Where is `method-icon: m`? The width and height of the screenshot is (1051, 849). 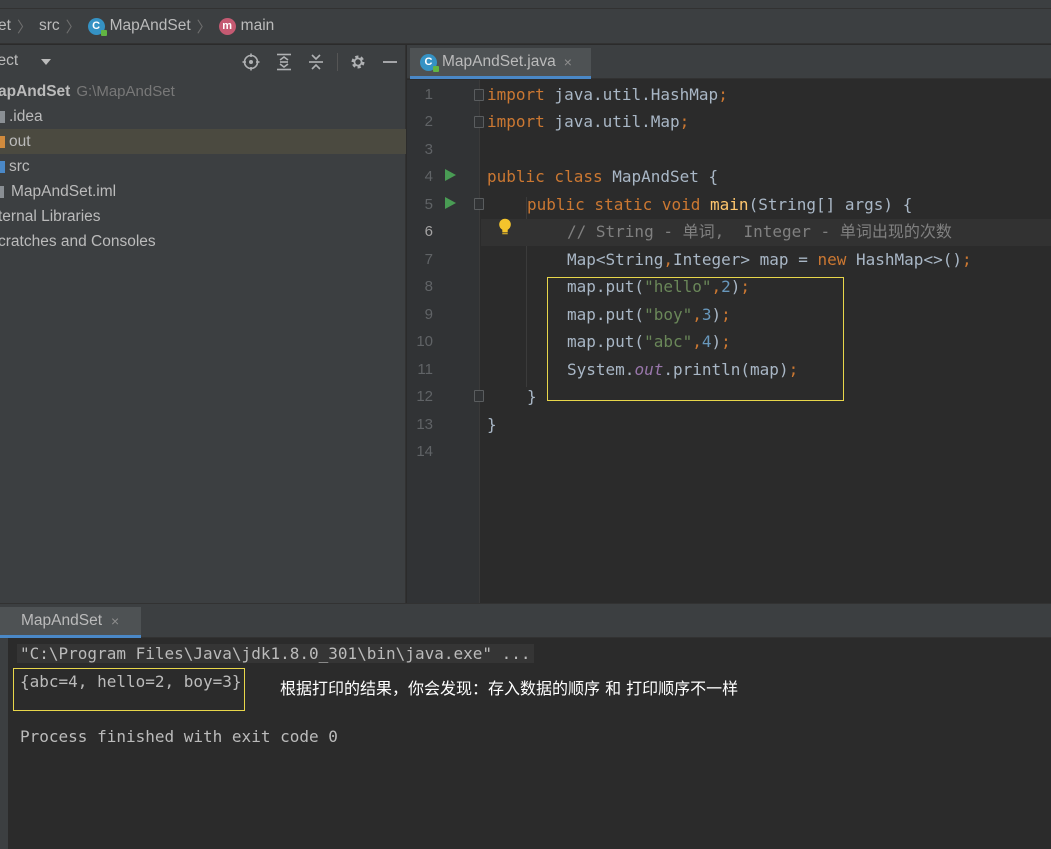 method-icon: m is located at coordinates (227, 26).